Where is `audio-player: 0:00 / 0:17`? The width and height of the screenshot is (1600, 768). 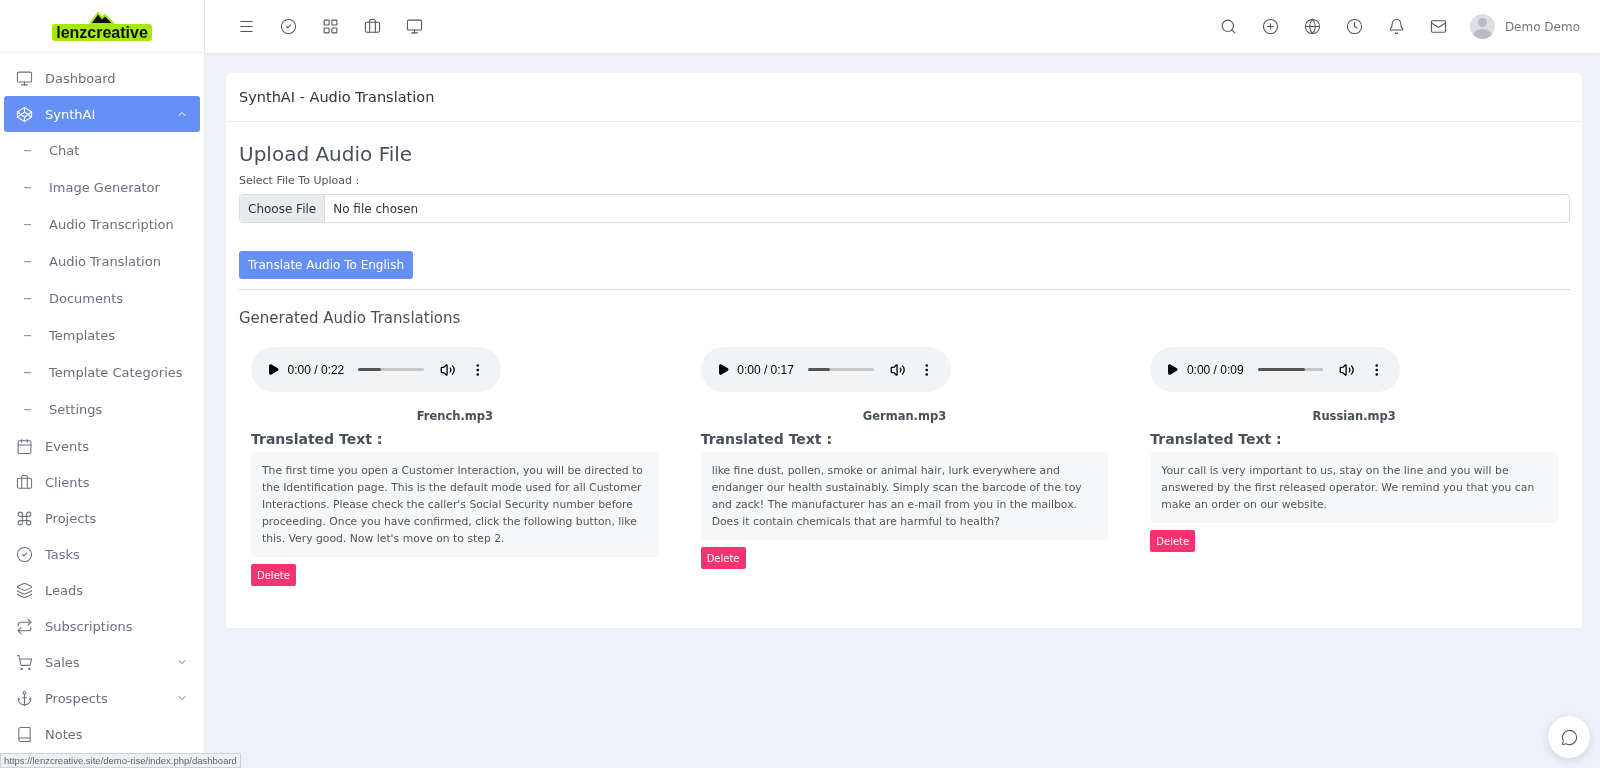 audio-player: 0:00 / 0:17 is located at coordinates (825, 369).